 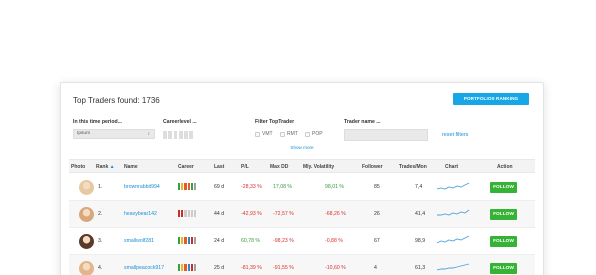 What do you see at coordinates (140, 214) in the screenshot?
I see `trader-name-link: heavybear142` at bounding box center [140, 214].